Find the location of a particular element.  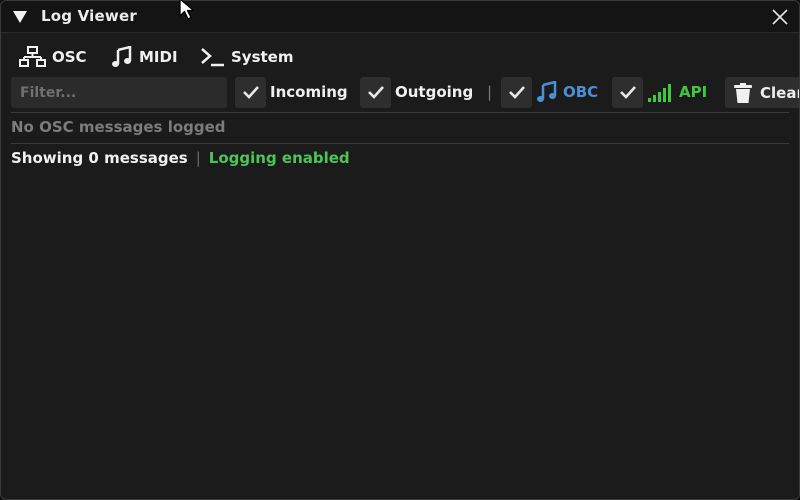

filter-input is located at coordinates (119, 92).